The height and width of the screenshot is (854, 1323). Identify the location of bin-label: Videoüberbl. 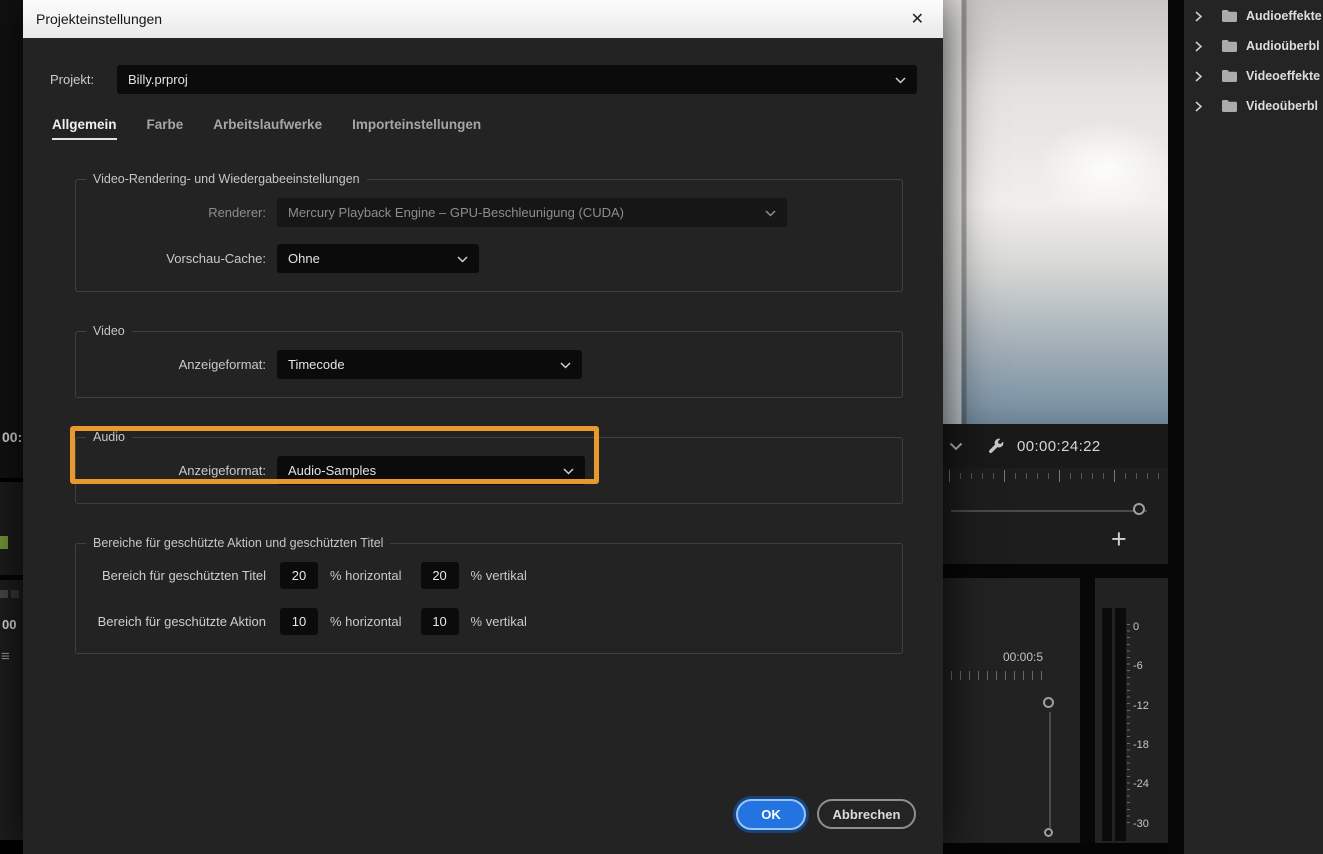
(1282, 106).